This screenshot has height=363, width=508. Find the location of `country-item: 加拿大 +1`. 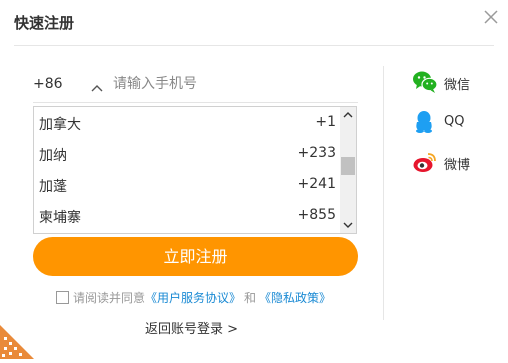

country-item: 加拿大 +1 is located at coordinates (187, 122).